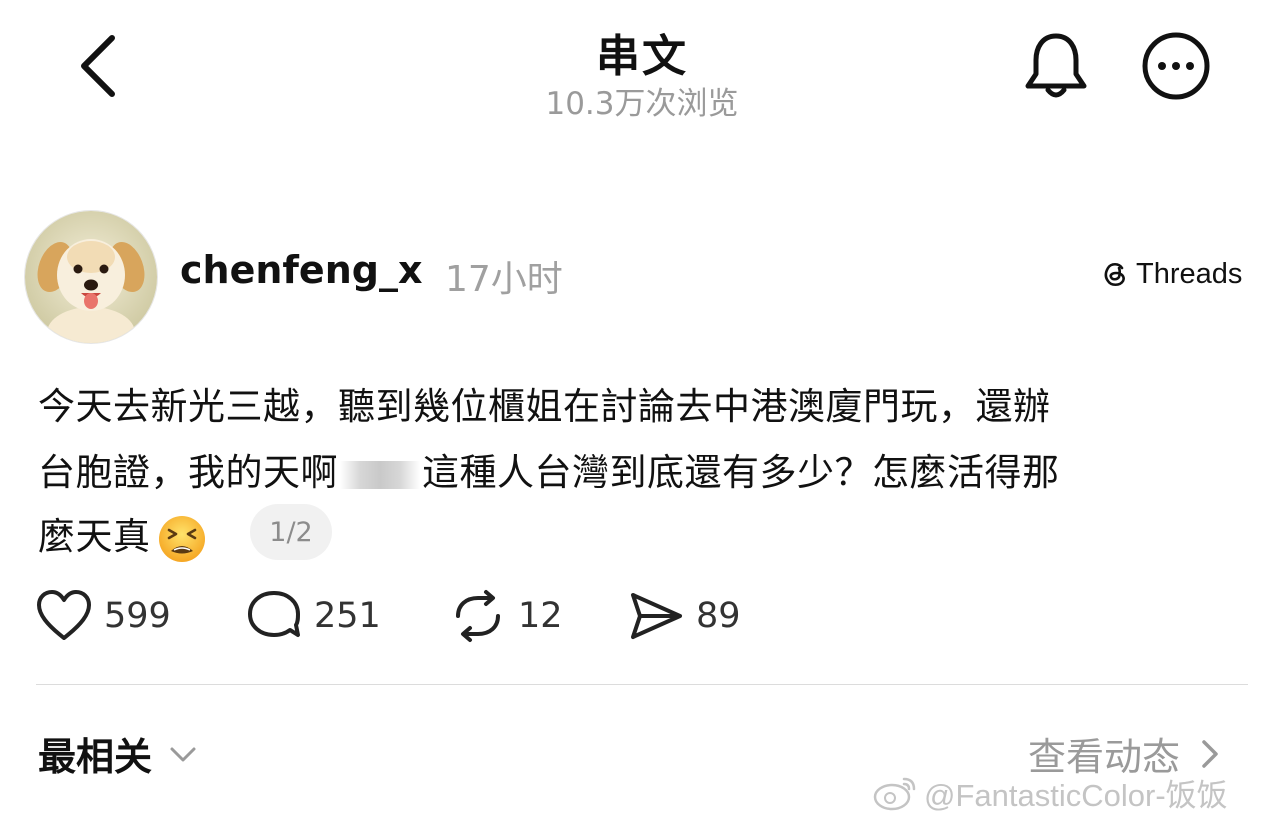  I want to click on threads-logo-icon, so click(1114, 274).